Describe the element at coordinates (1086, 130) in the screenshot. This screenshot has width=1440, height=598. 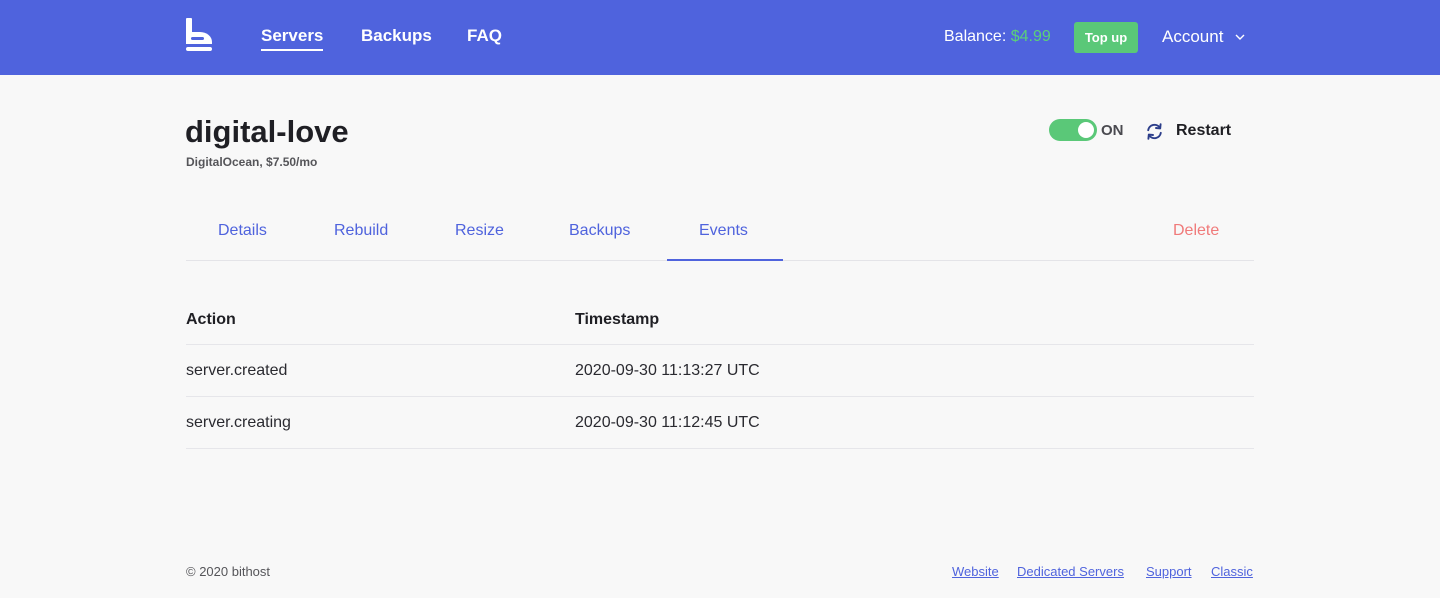
I see `toggle-knob` at that location.